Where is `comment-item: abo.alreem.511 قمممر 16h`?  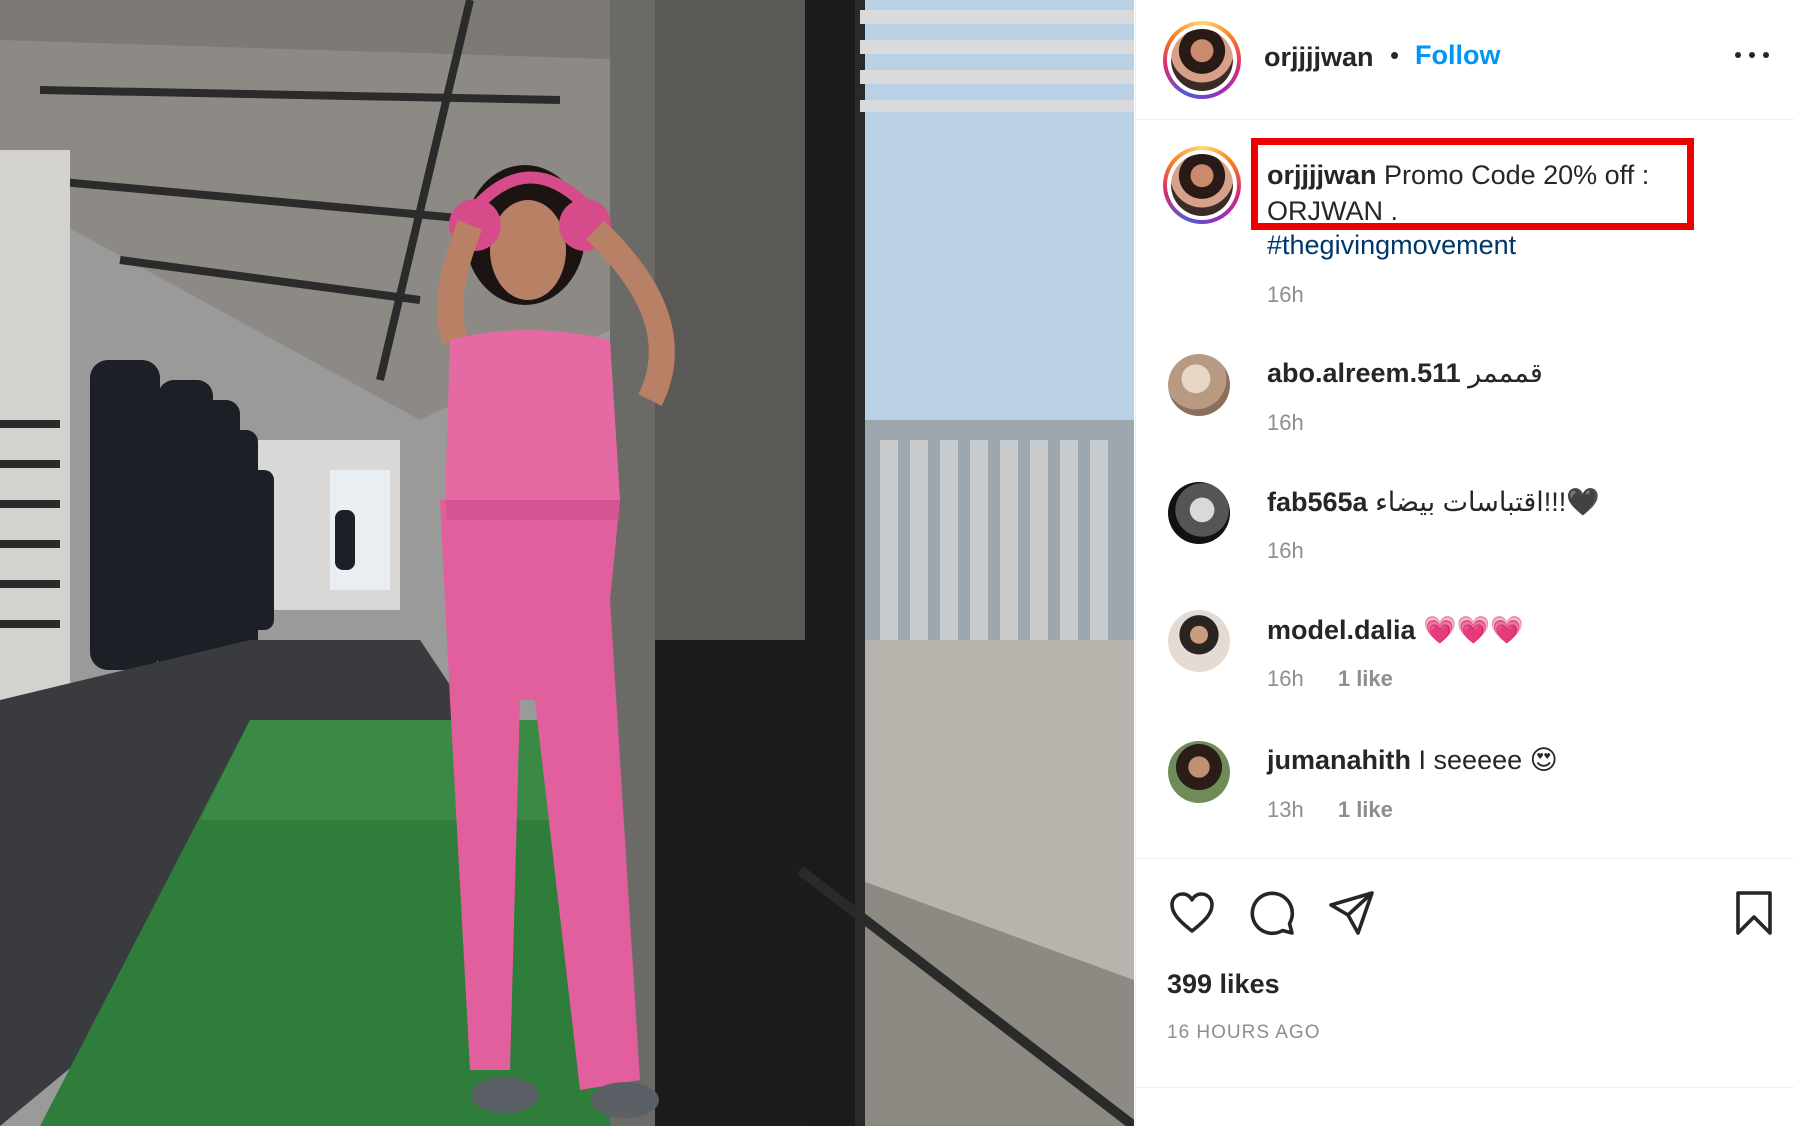
comment-item: abo.alreem.511 قمممر 16h is located at coordinates (1465, 414).